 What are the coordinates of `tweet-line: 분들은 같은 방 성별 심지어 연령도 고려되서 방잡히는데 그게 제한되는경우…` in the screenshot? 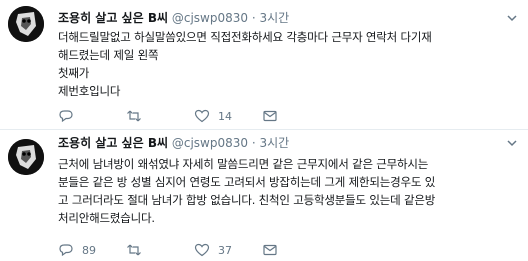 It's located at (247, 182).